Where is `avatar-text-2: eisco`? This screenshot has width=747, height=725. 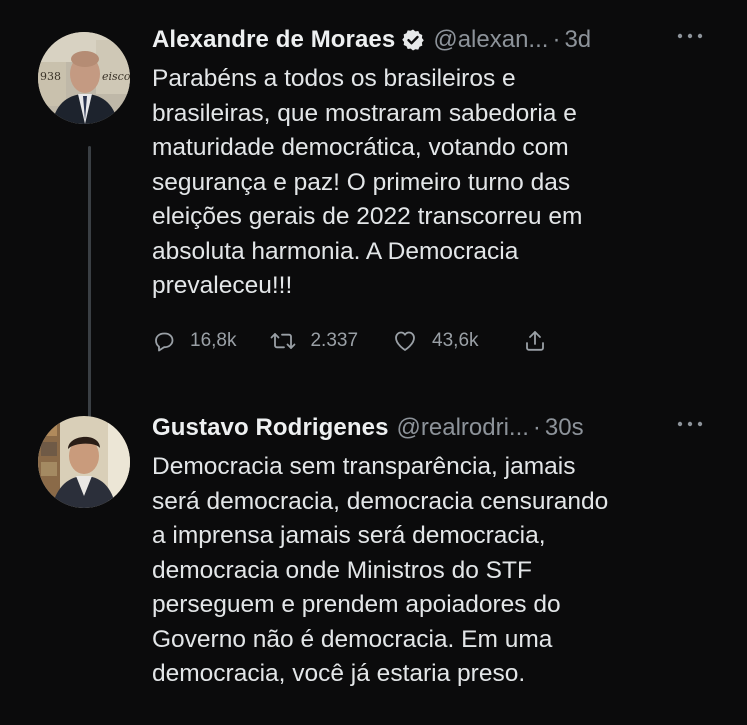
avatar-text-2: eisco is located at coordinates (116, 76).